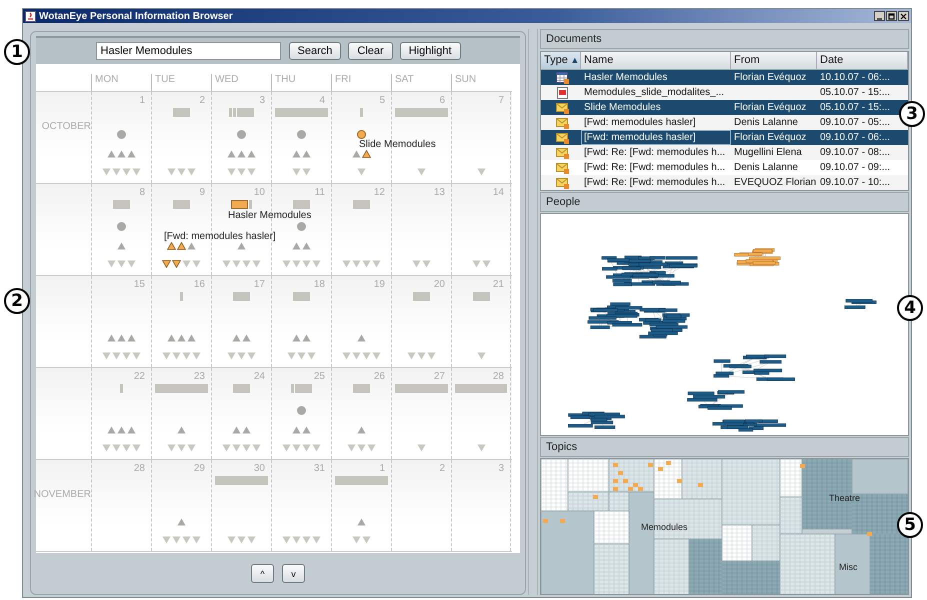 The height and width of the screenshot is (600, 927). What do you see at coordinates (879, 16) in the screenshot?
I see `minimize-icon` at bounding box center [879, 16].